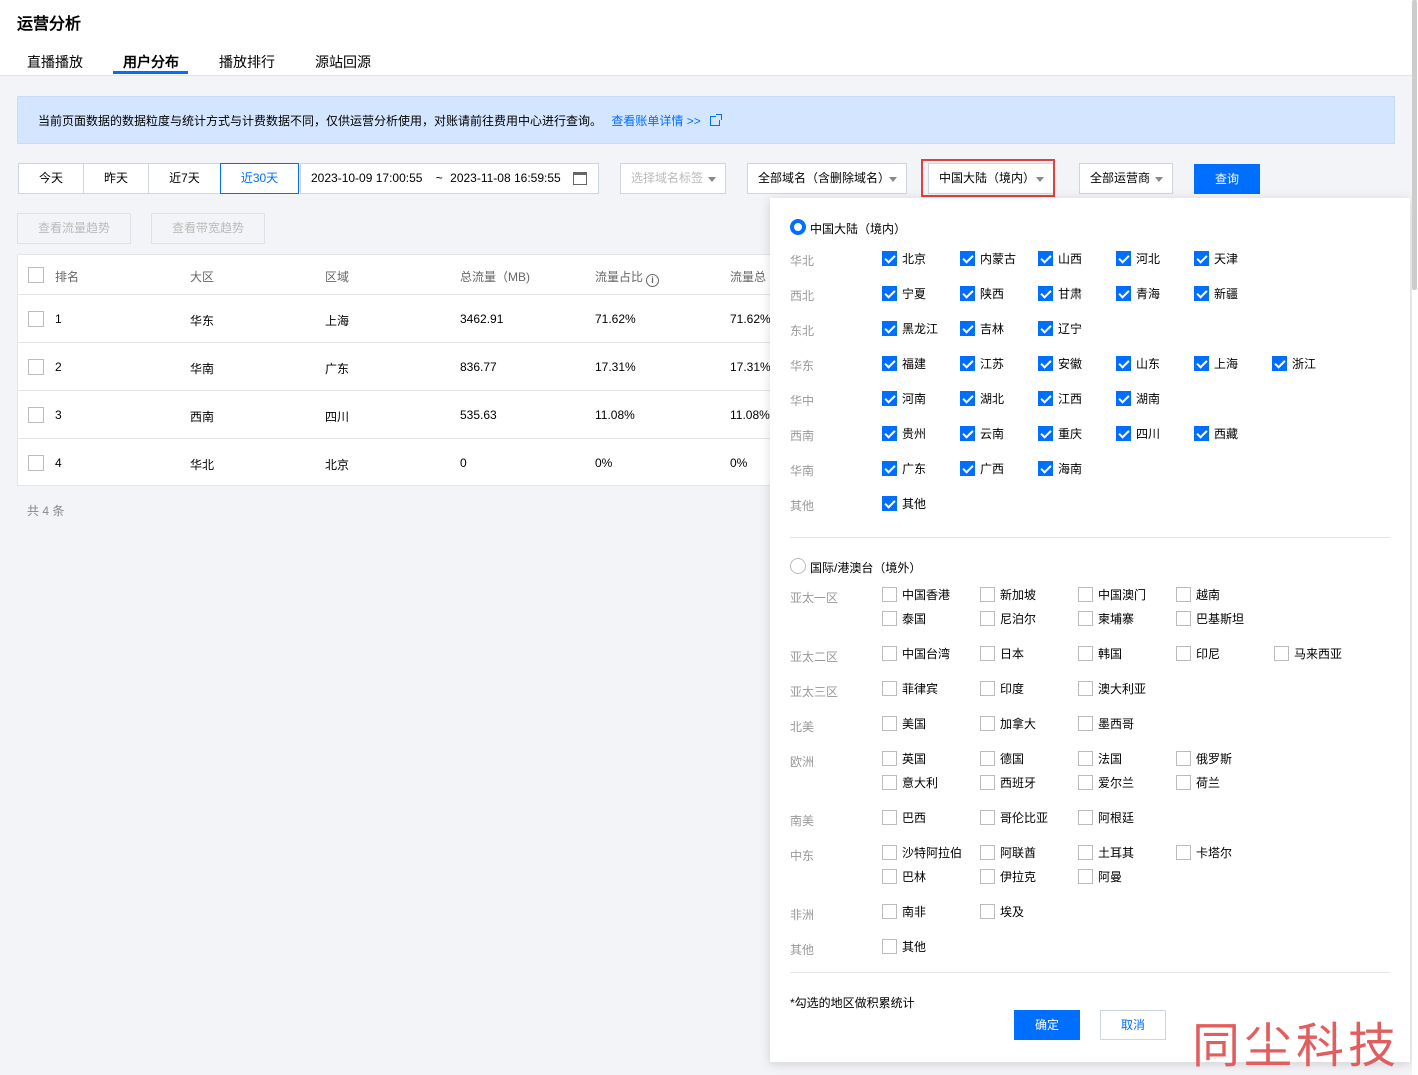 Image resolution: width=1418 pixels, height=1075 pixels. Describe the element at coordinates (36, 275) in the screenshot. I see `select-all-checkbox` at that location.